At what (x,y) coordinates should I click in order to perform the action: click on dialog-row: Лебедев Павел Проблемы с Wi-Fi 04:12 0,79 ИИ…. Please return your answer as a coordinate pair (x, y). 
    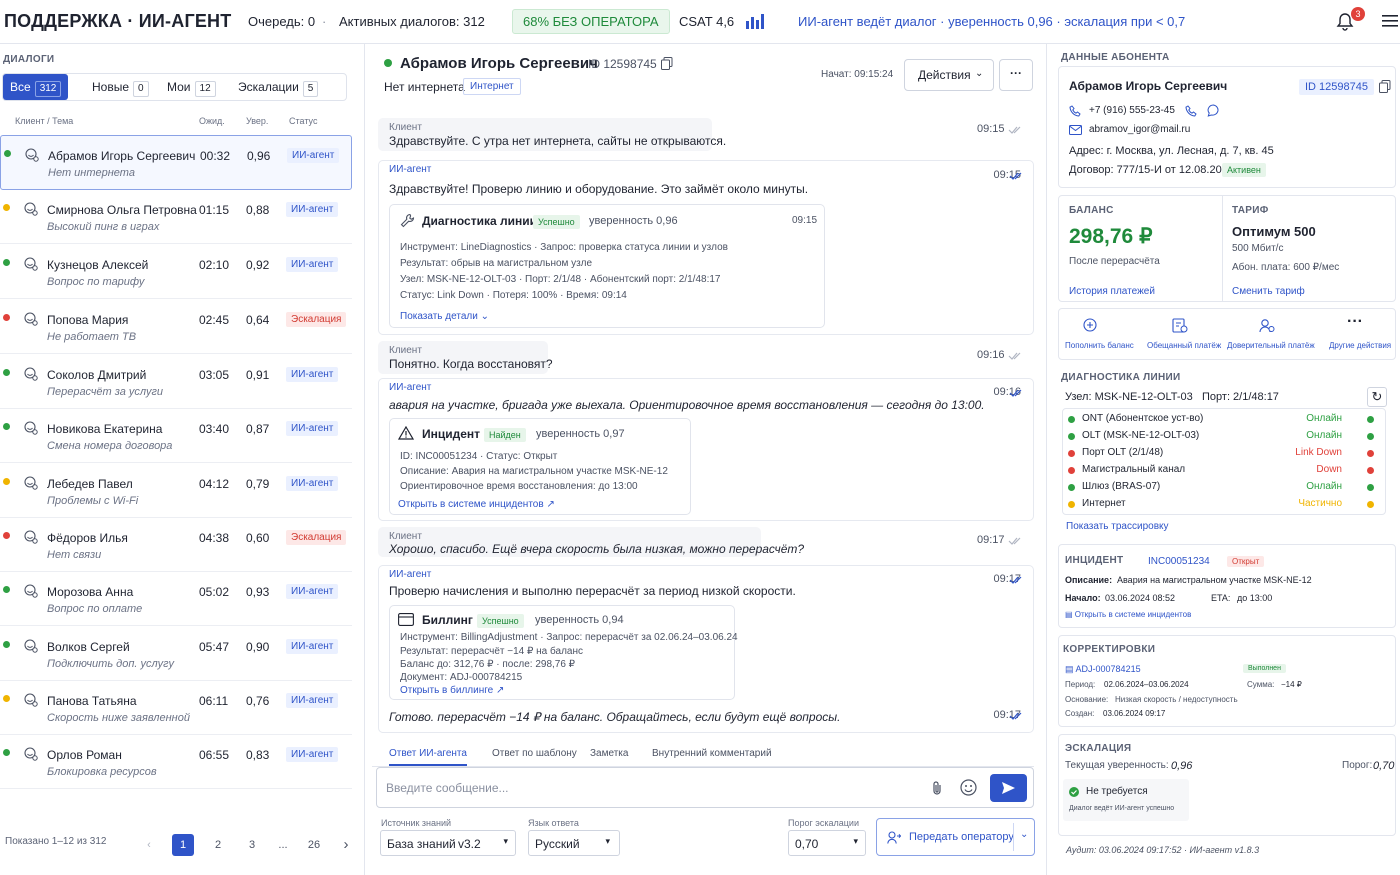
    Looking at the image, I should click on (176, 491).